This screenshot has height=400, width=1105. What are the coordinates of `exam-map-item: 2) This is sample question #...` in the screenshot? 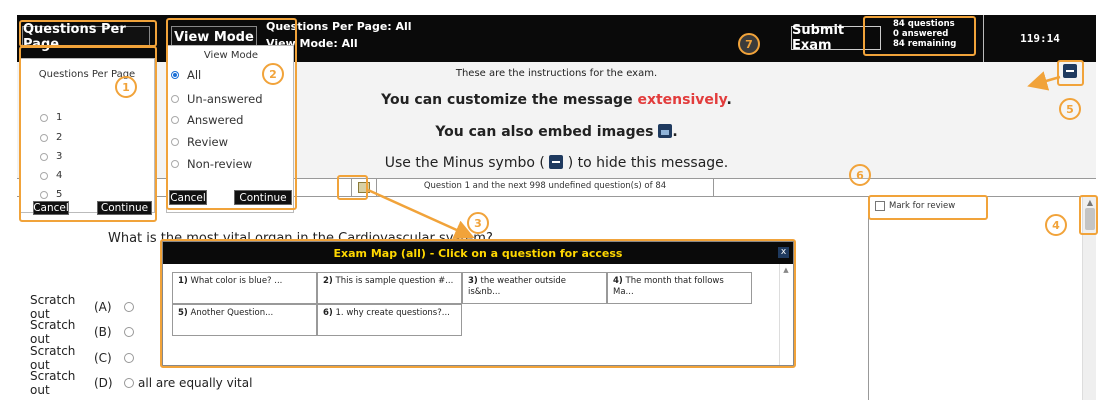 It's located at (389, 288).